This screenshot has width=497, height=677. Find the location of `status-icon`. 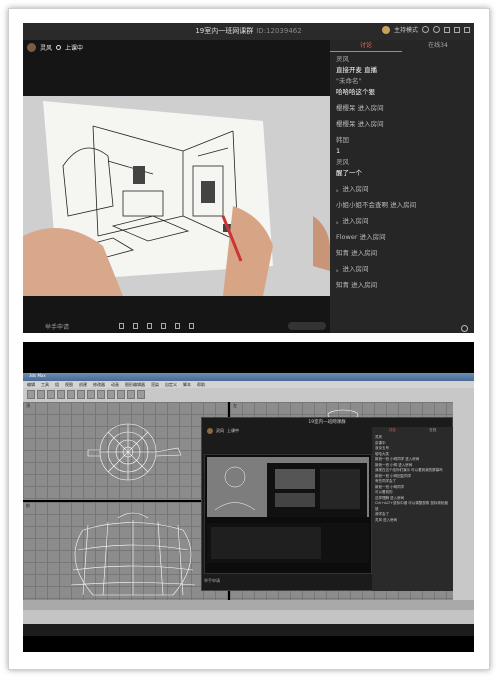

status-icon is located at coordinates (59, 47).